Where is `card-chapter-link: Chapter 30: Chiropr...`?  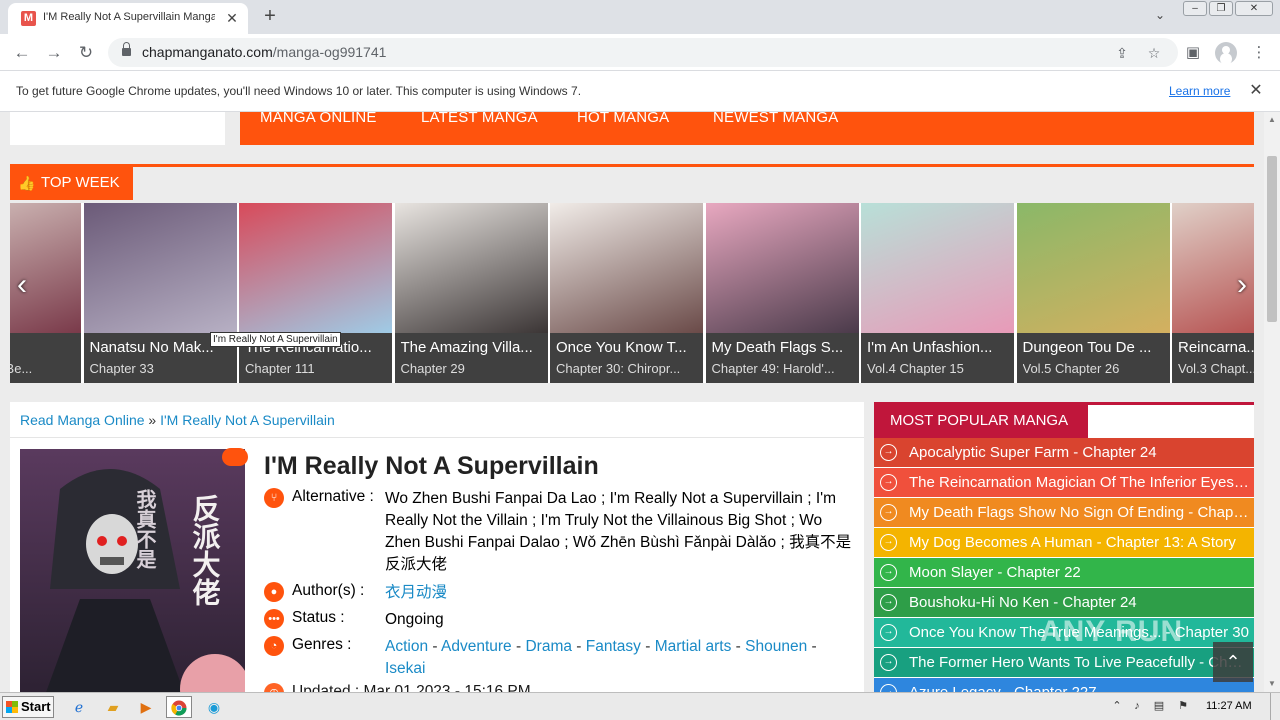
card-chapter-link: Chapter 30: Chiropr... is located at coordinates (627, 368).